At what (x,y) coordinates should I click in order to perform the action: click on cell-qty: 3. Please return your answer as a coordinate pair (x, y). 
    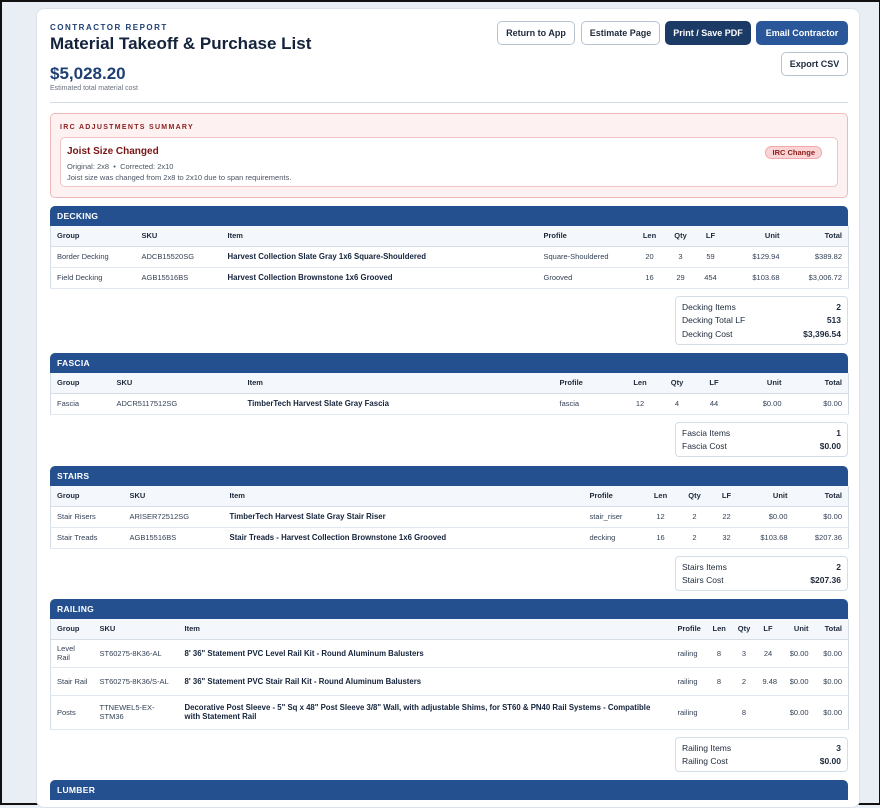
    Looking at the image, I should click on (744, 653).